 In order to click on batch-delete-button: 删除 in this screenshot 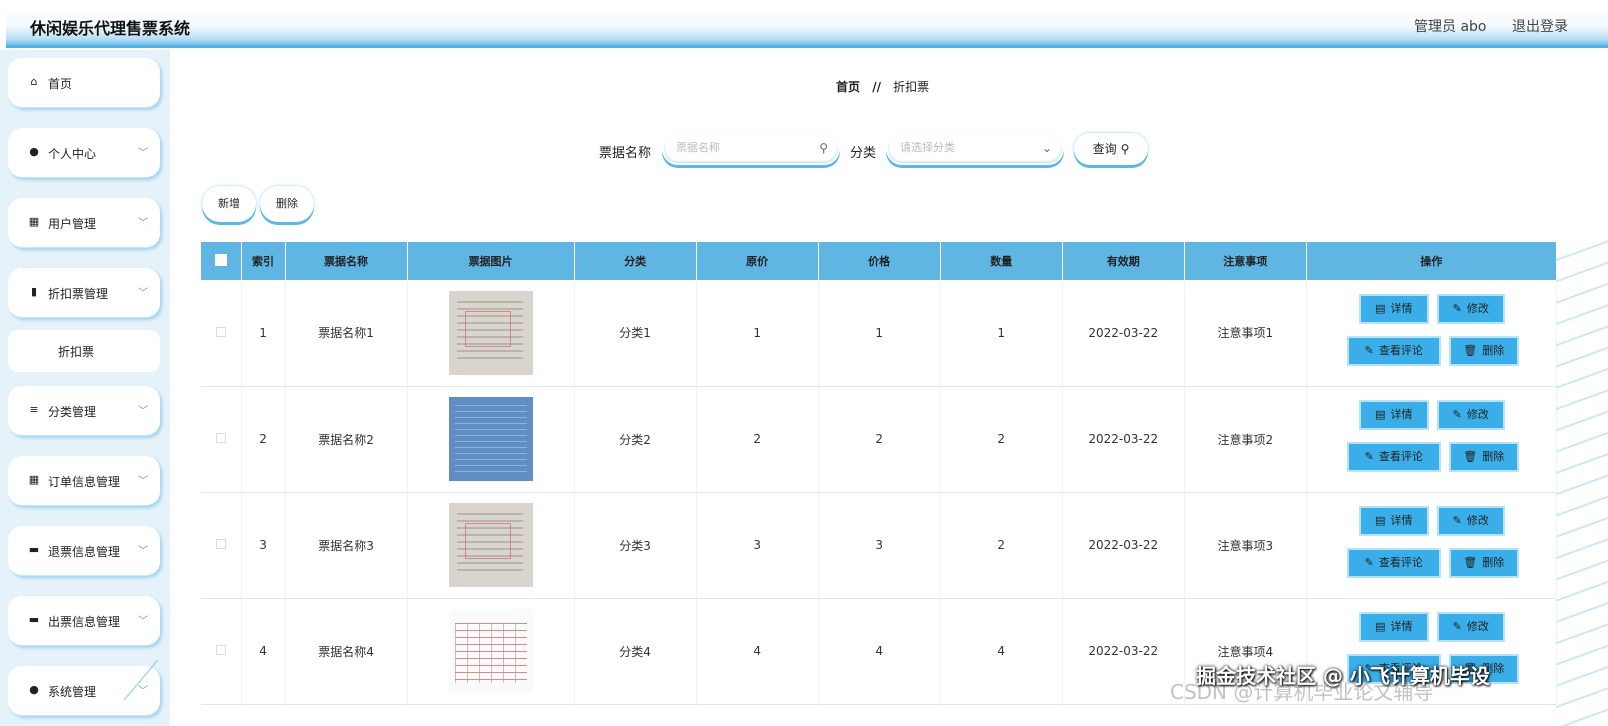, I will do `click(287, 204)`.